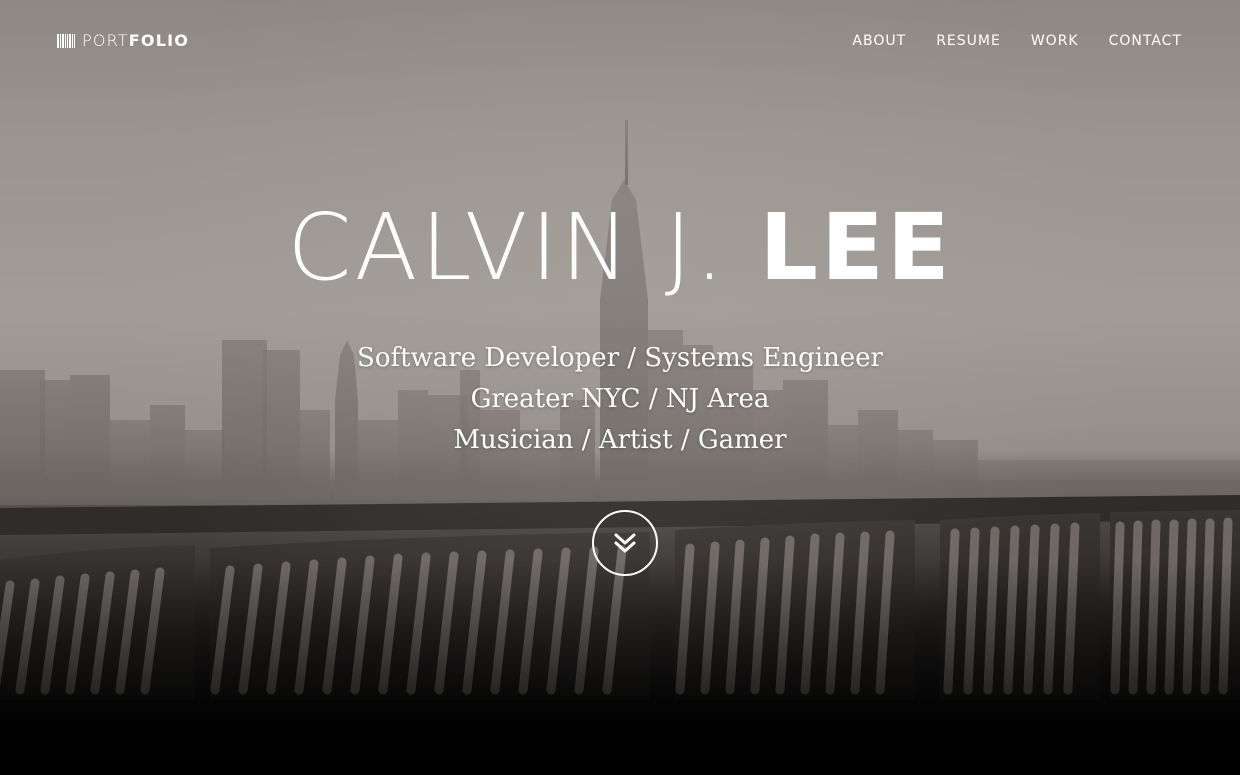  I want to click on barcode-icon, so click(66, 40).